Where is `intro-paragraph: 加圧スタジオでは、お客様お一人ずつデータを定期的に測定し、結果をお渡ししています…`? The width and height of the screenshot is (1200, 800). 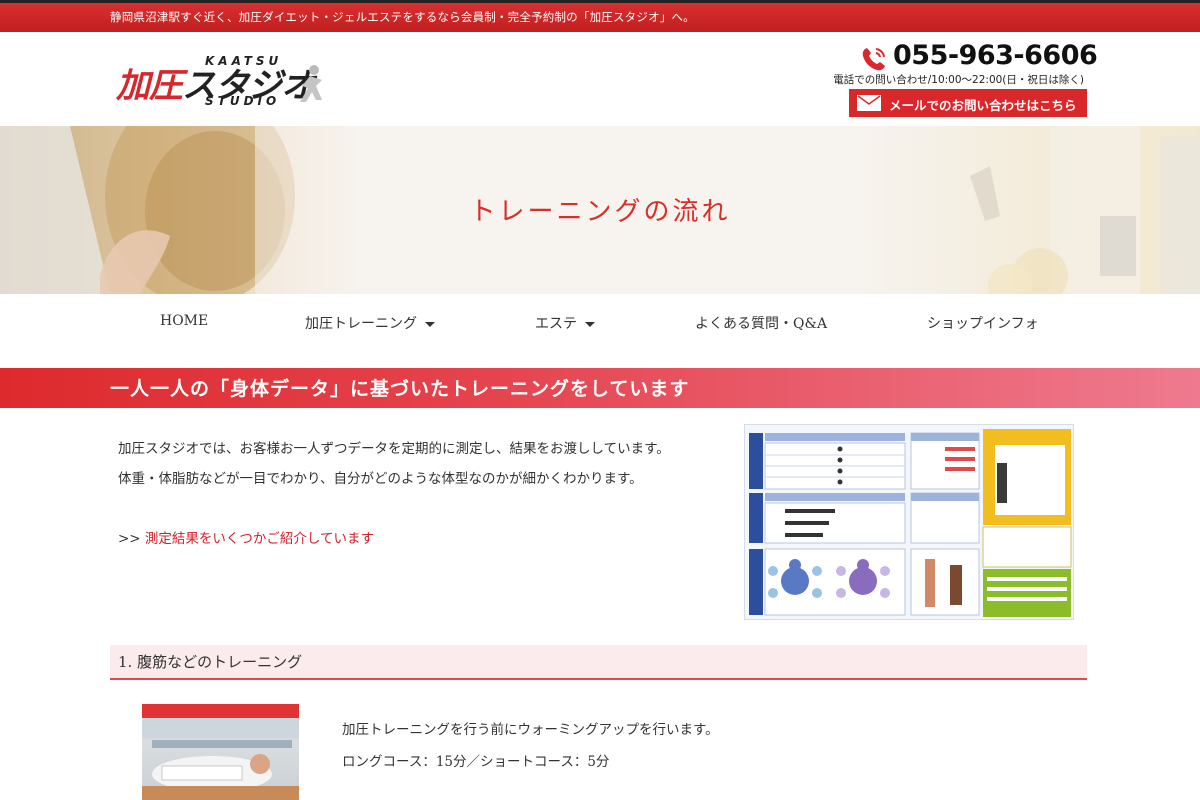 intro-paragraph: 加圧スタジオでは、お客様お一人ずつデータを定期的に測定し、結果をお渡ししています… is located at coordinates (394, 449).